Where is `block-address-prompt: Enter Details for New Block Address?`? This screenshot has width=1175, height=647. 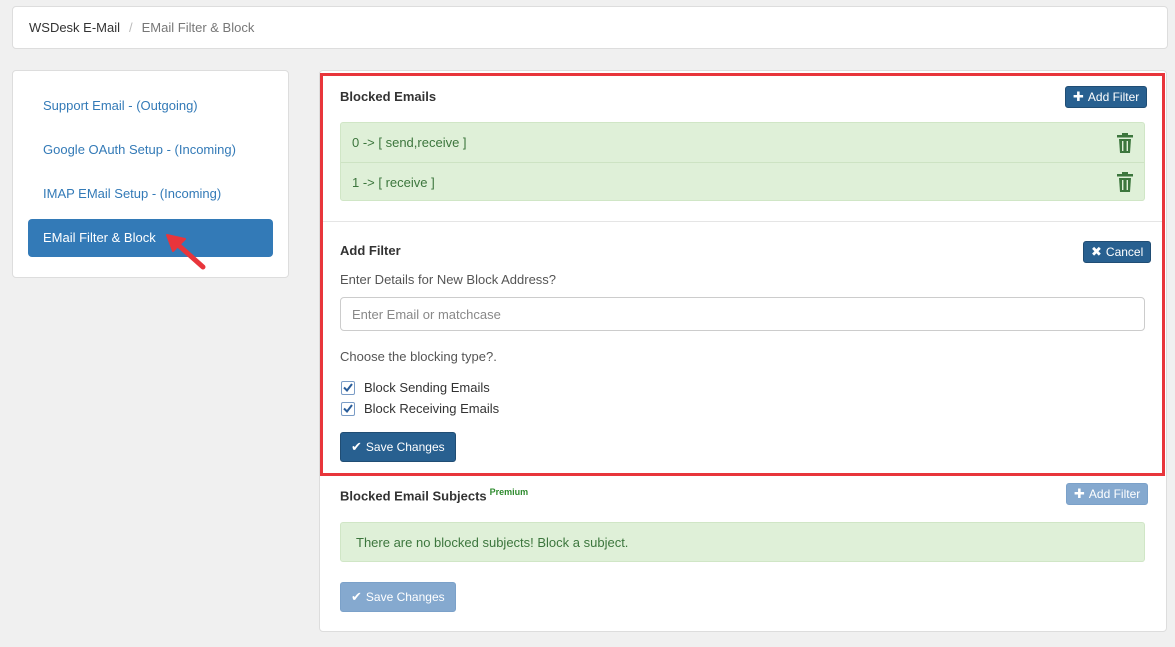 block-address-prompt: Enter Details for New Block Address? is located at coordinates (448, 279).